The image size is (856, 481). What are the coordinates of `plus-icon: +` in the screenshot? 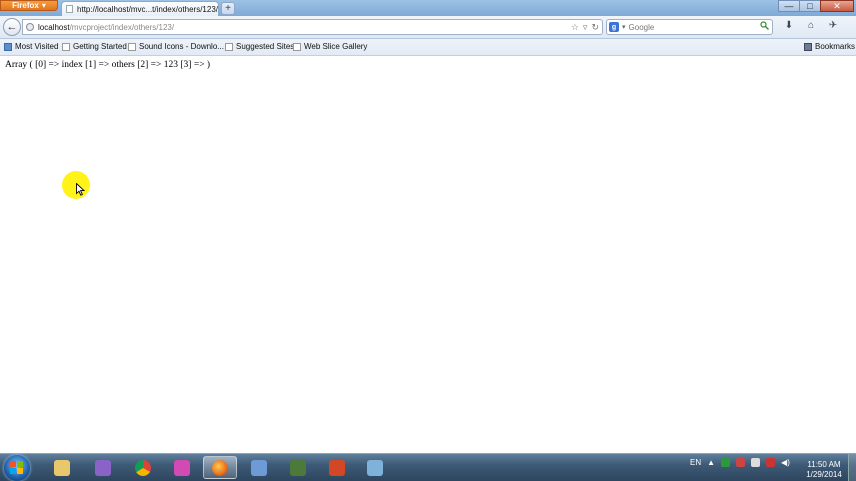 It's located at (228, 8).